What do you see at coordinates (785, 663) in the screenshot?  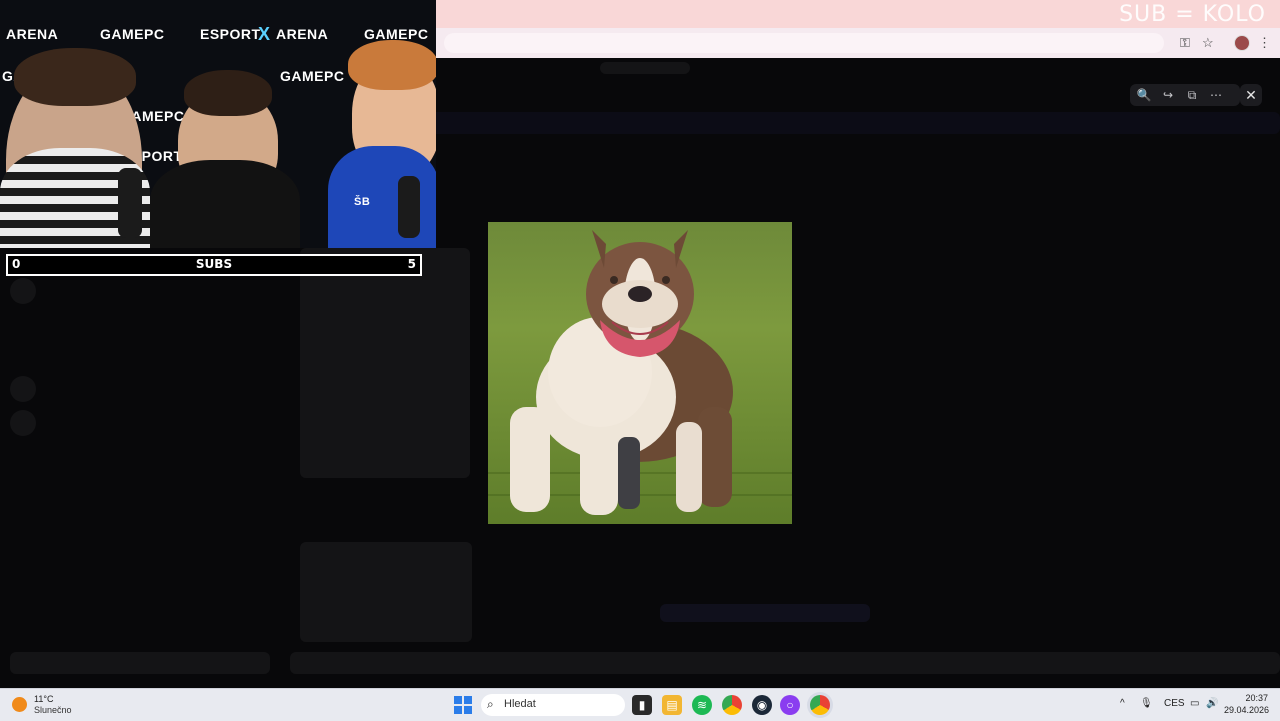 I see `ghost-message-input` at bounding box center [785, 663].